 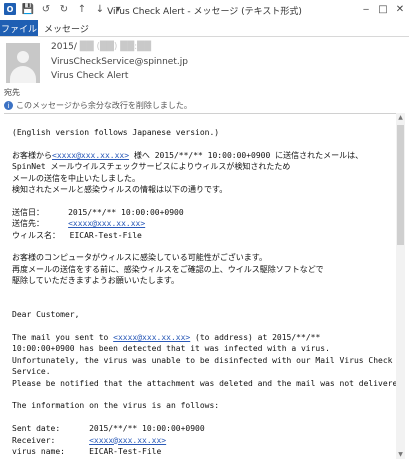 What do you see at coordinates (63, 338) in the screenshot?
I see `body-text-run: The mail you sent to` at bounding box center [63, 338].